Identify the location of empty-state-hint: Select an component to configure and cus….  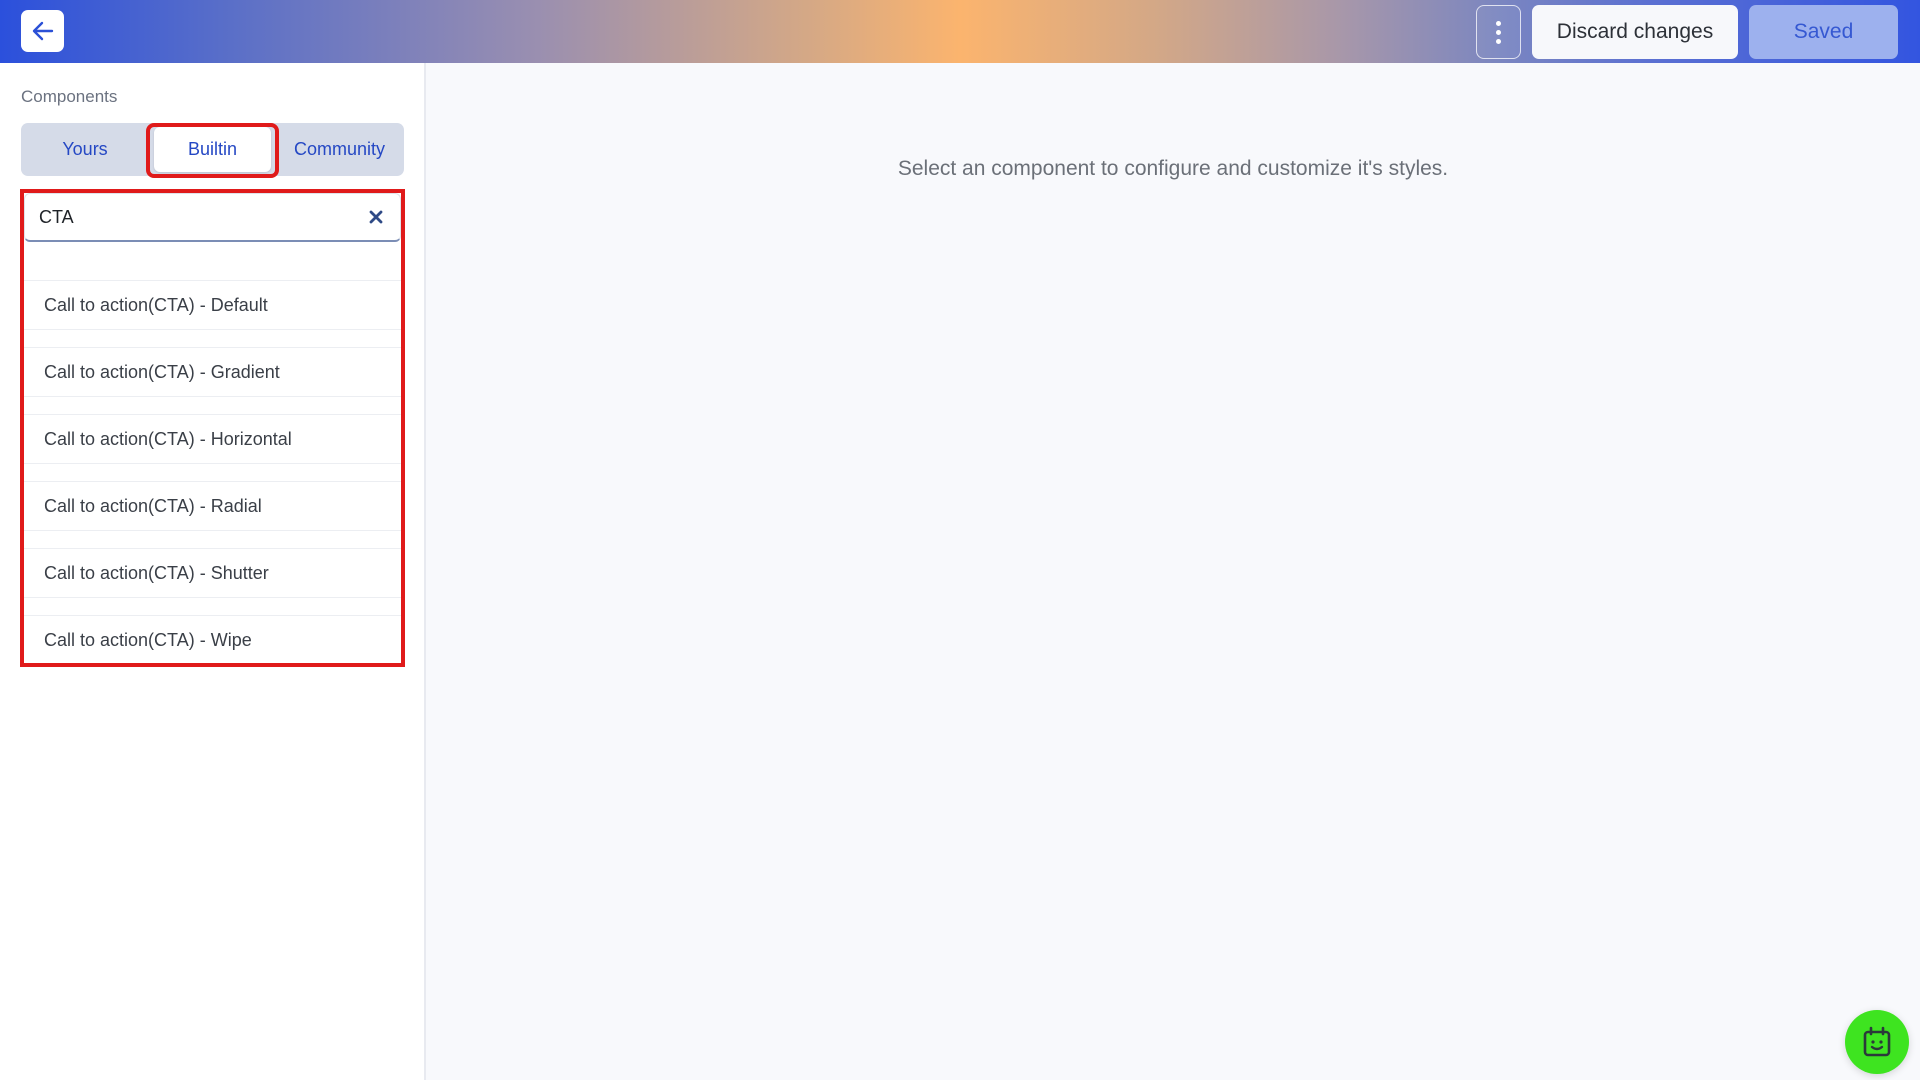
(1173, 168).